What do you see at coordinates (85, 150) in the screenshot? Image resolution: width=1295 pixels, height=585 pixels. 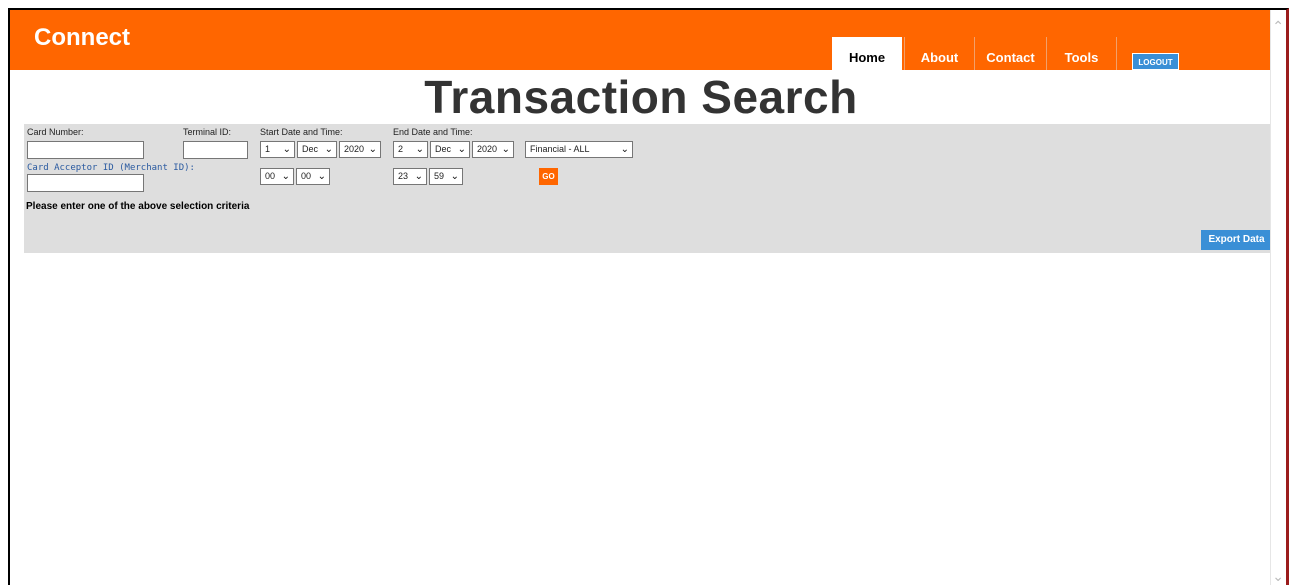 I see `card-number-input` at bounding box center [85, 150].